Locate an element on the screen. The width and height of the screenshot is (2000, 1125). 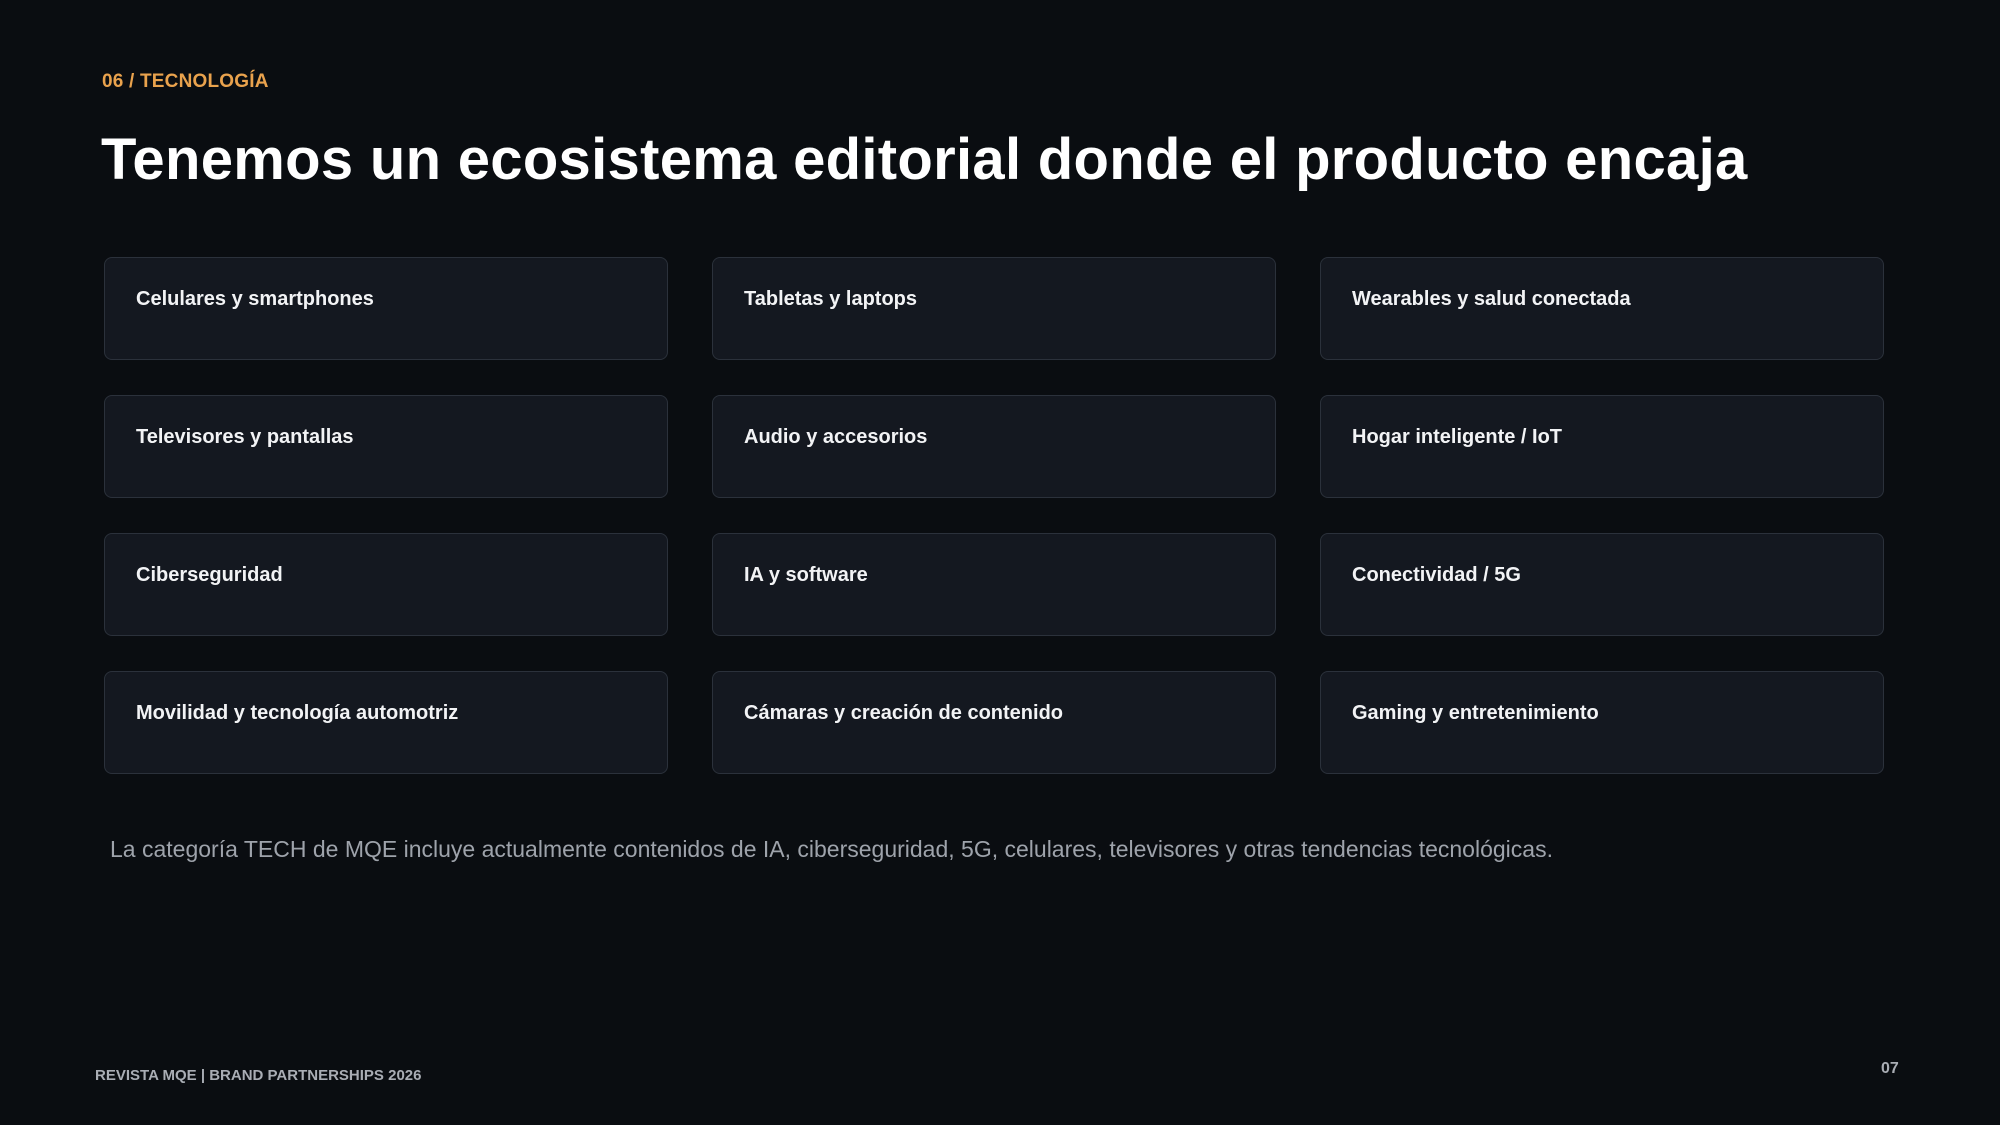
category-card-movilidad: Movilidad y tecnología automotriz is located at coordinates (386, 722).